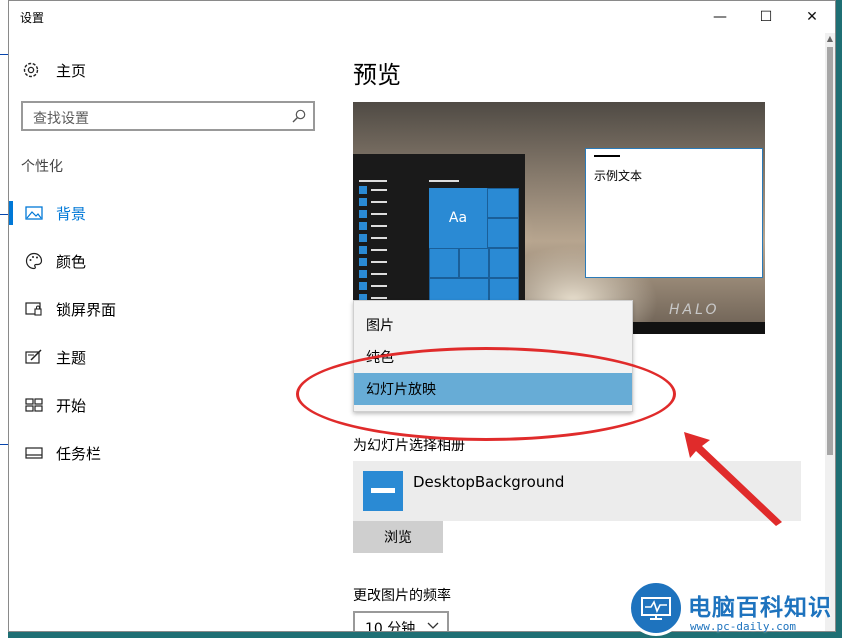 This screenshot has width=842, height=638. I want to click on scroll-up-icon: ▲, so click(830, 39).